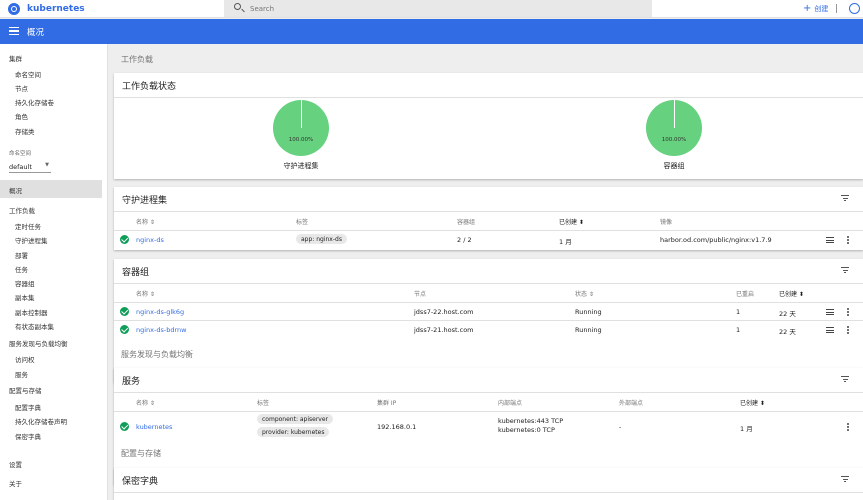 This screenshot has height=500, width=863. I want to click on created-age: 1 月, so click(565, 242).